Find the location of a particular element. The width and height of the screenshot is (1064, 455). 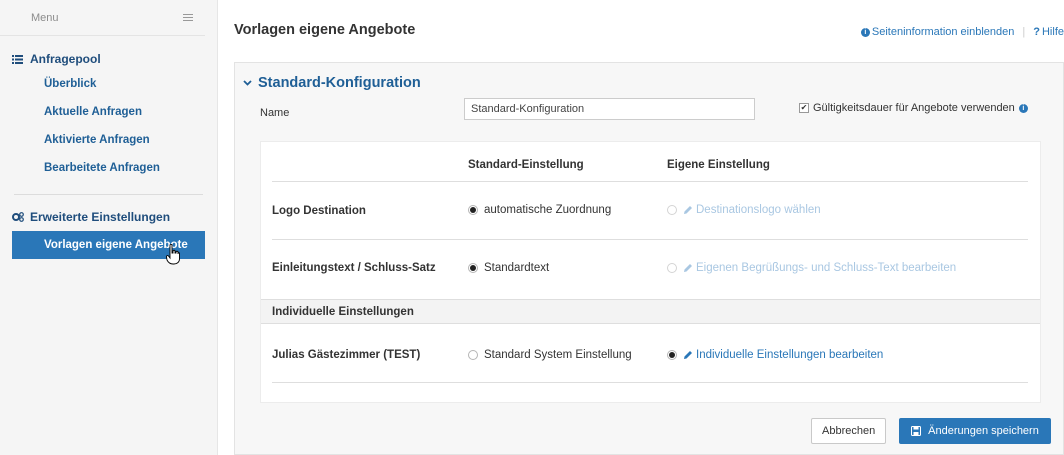

name-label: Name is located at coordinates (275, 113).